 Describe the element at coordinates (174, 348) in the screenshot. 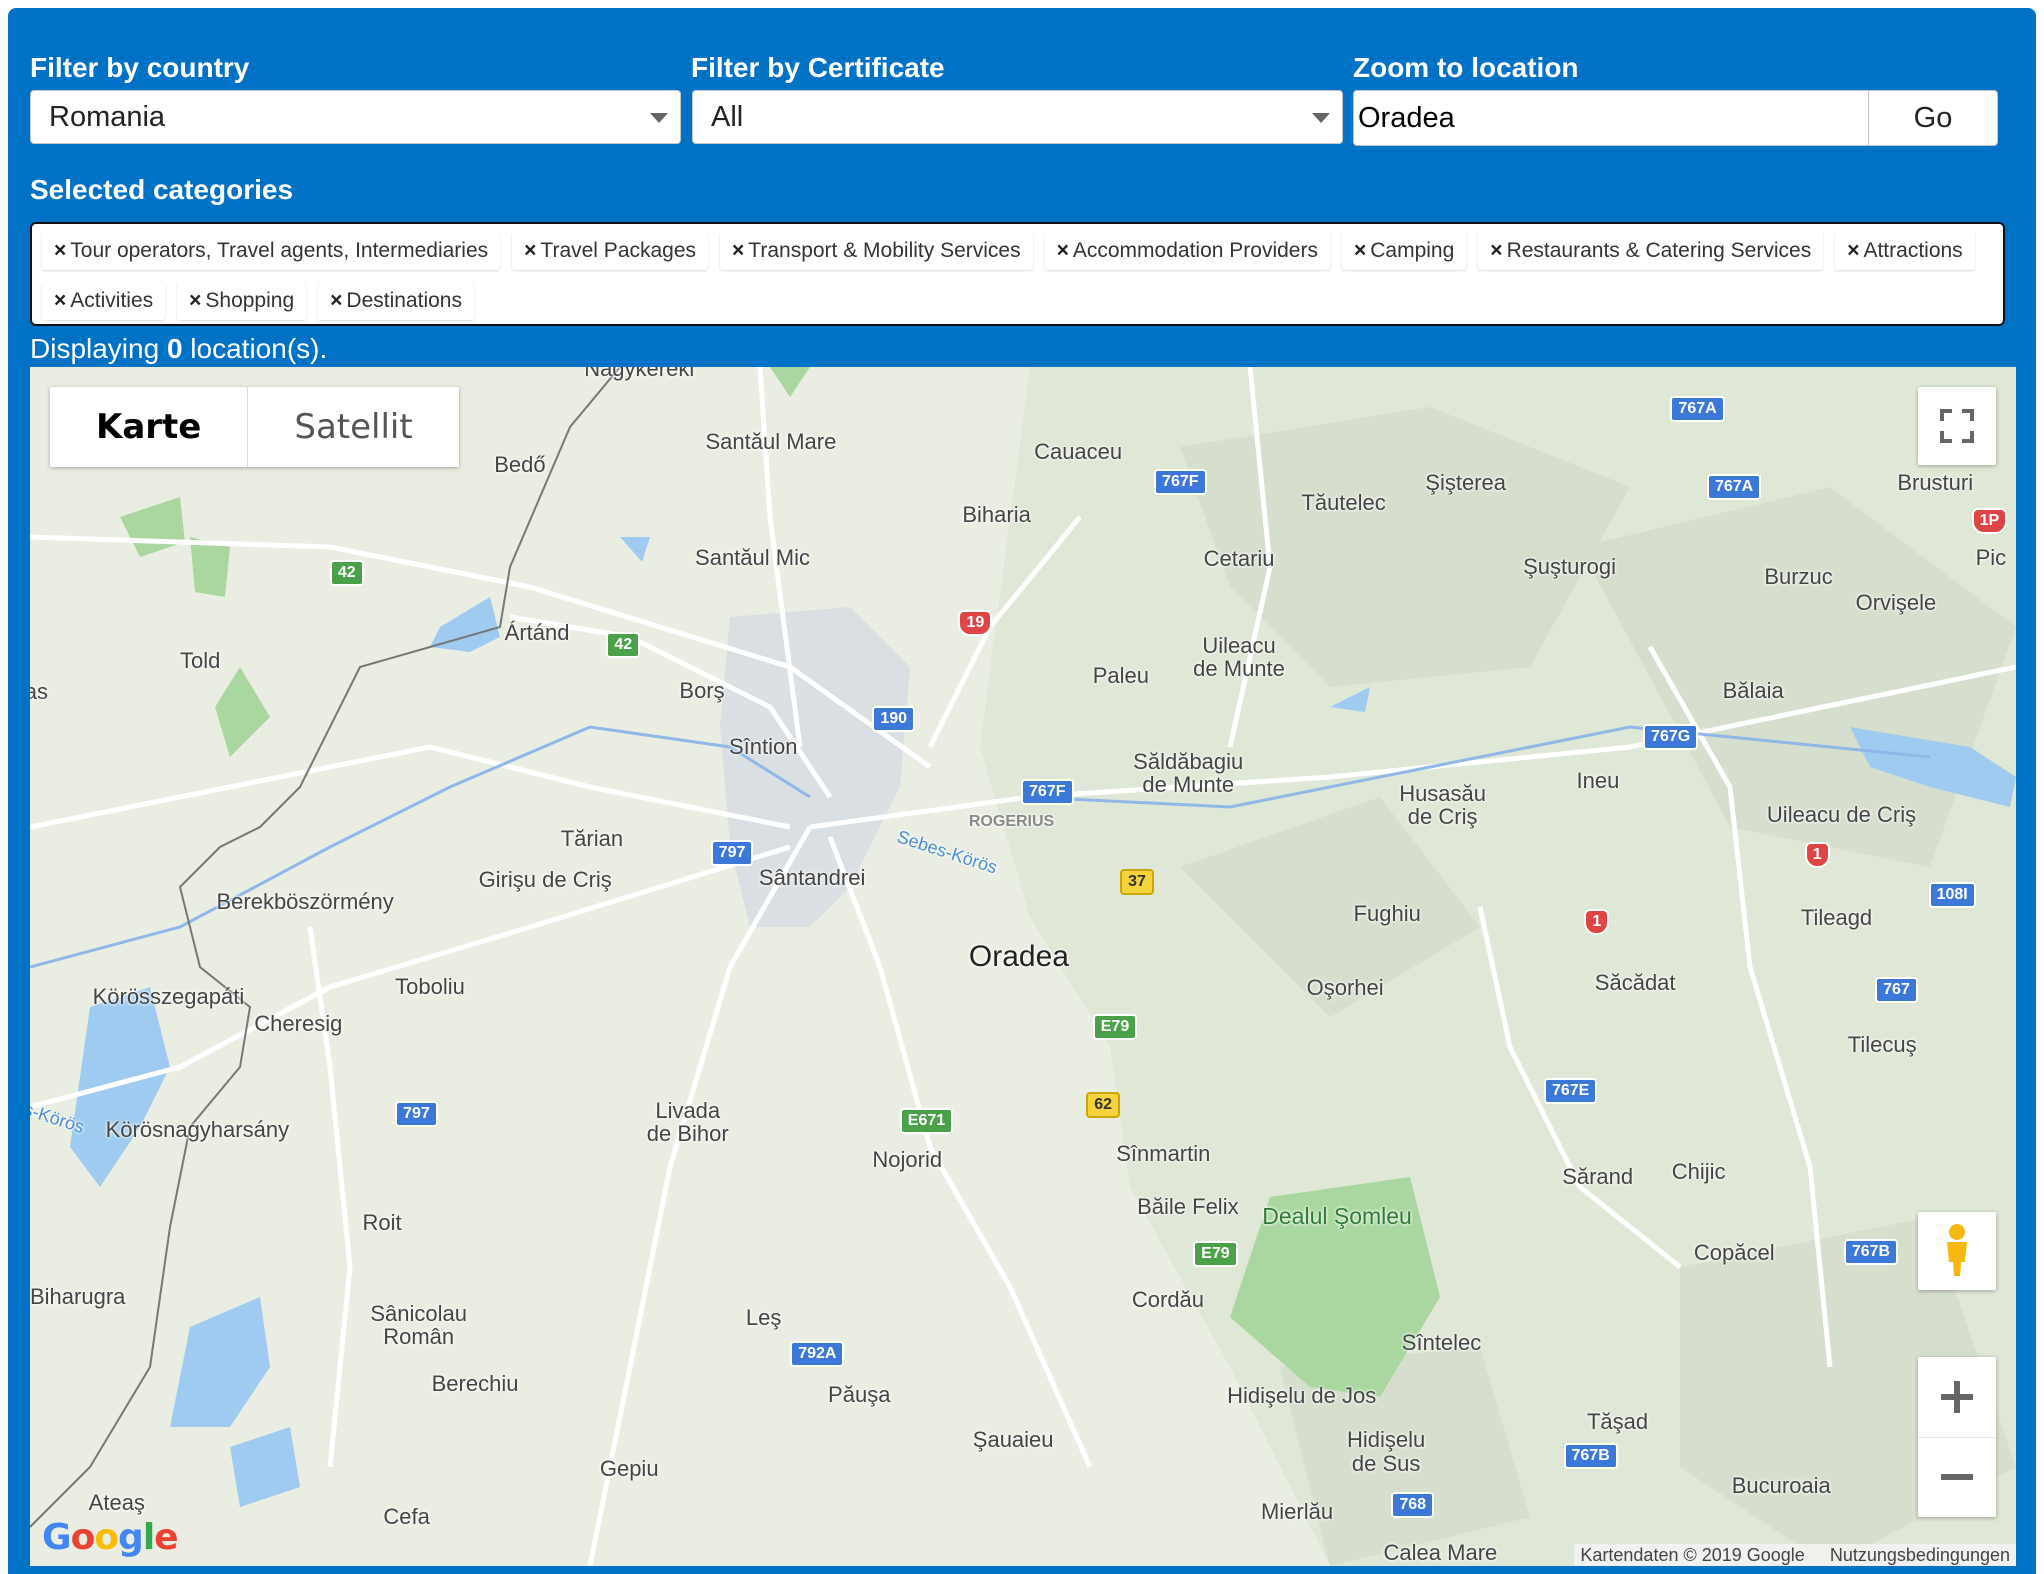

I see `location-count: 0` at that location.